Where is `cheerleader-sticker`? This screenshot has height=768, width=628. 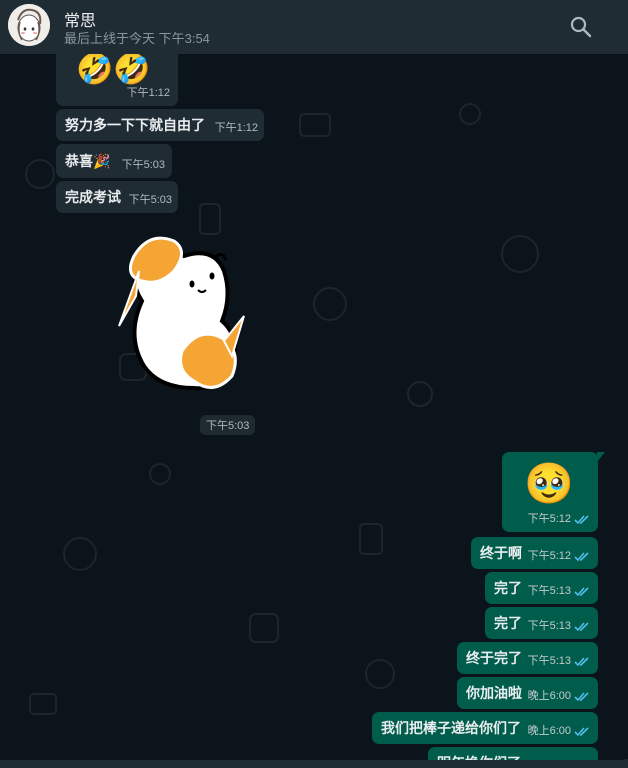 cheerleader-sticker is located at coordinates (179, 316).